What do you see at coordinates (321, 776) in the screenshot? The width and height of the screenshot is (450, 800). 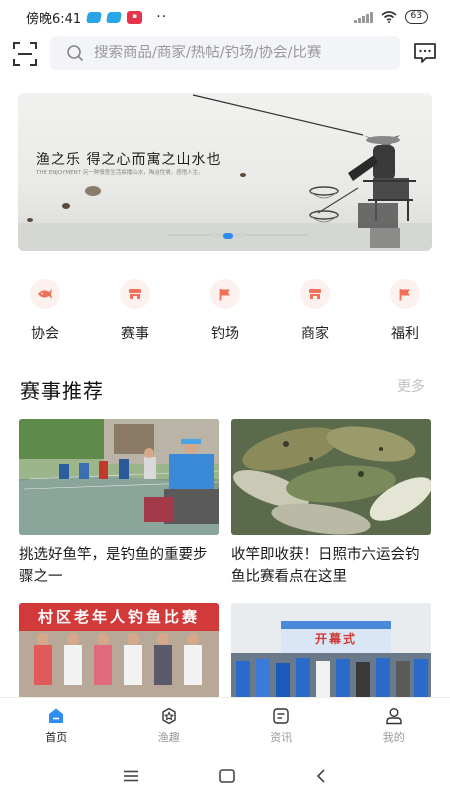 I see `back-icon` at bounding box center [321, 776].